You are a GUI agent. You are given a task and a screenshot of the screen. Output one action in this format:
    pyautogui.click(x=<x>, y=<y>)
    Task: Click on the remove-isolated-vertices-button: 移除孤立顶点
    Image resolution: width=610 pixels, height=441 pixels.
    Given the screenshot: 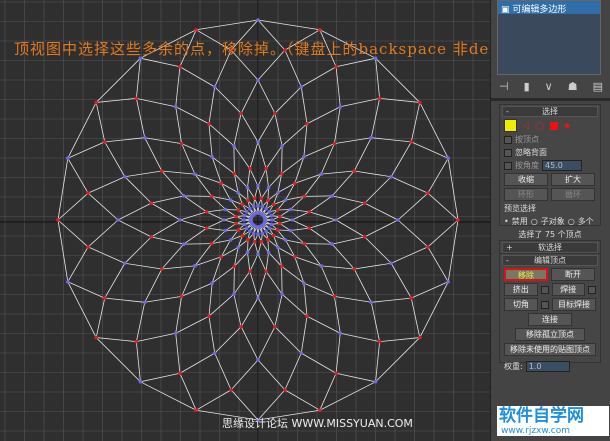 What is the action you would take?
    pyautogui.click(x=550, y=334)
    